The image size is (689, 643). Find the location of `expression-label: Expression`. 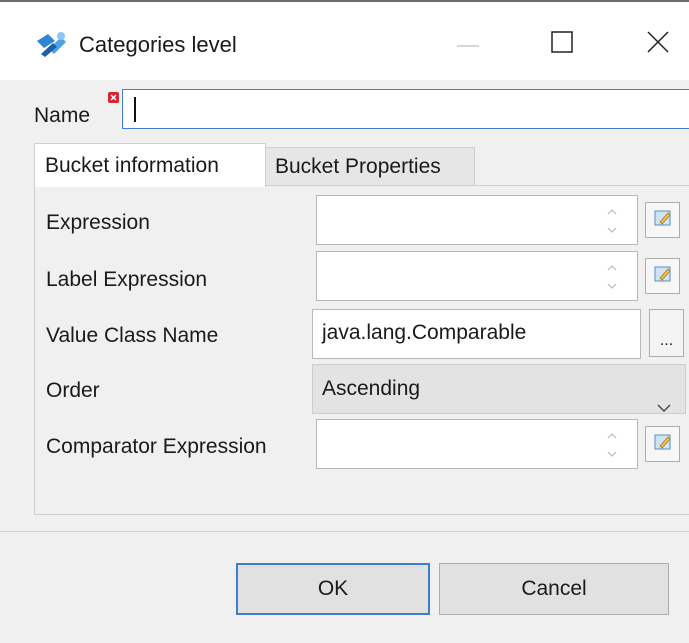

expression-label: Expression is located at coordinates (98, 222).